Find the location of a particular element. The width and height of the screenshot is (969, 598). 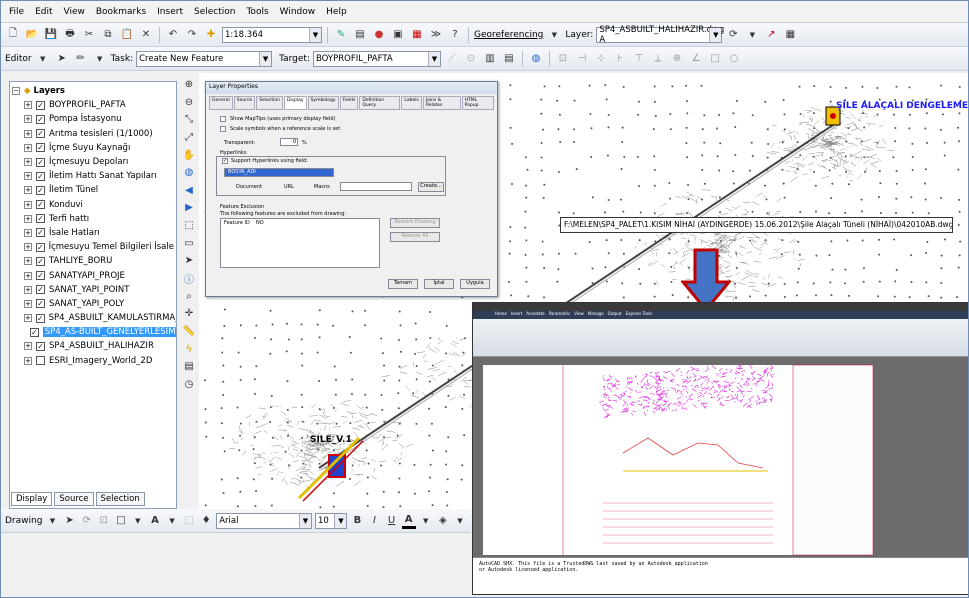

rotate-tool-icon: ⊙ is located at coordinates (471, 59).